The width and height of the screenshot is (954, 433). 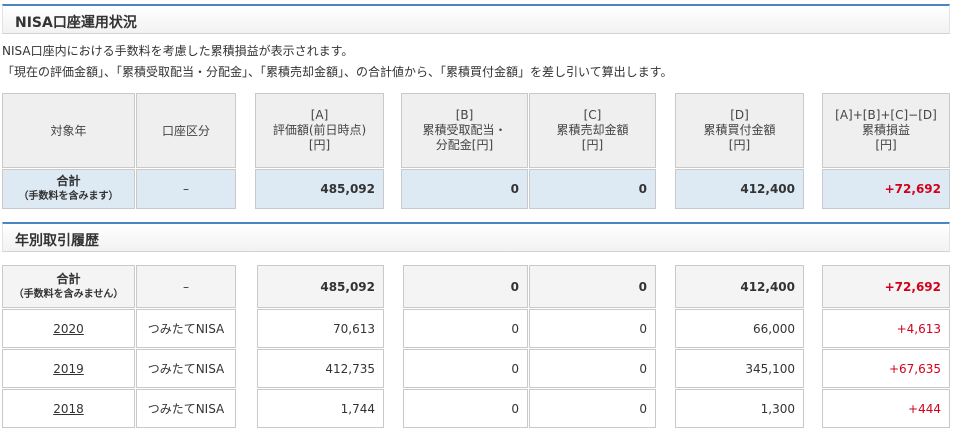 What do you see at coordinates (592, 368) in the screenshot?
I see `history-row-2019-sales: 0` at bounding box center [592, 368].